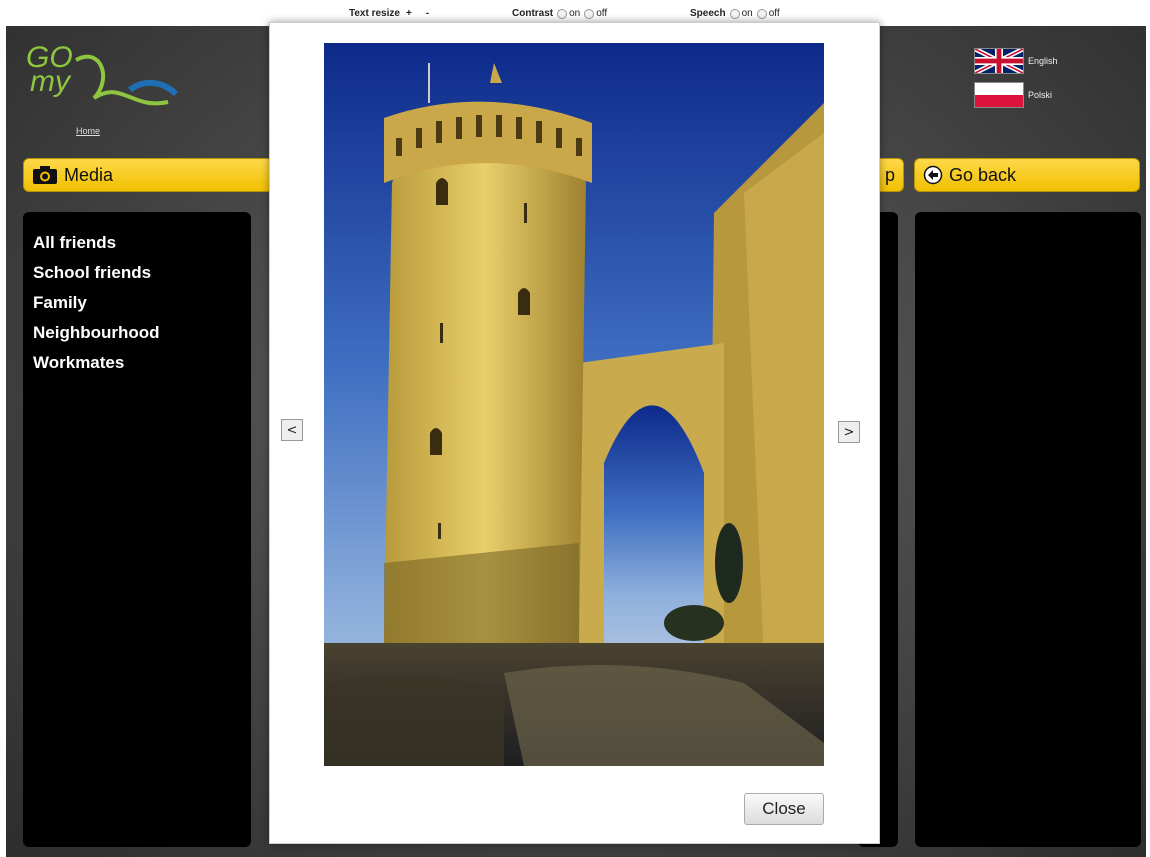  I want to click on speech-label: Speech, so click(708, 13).